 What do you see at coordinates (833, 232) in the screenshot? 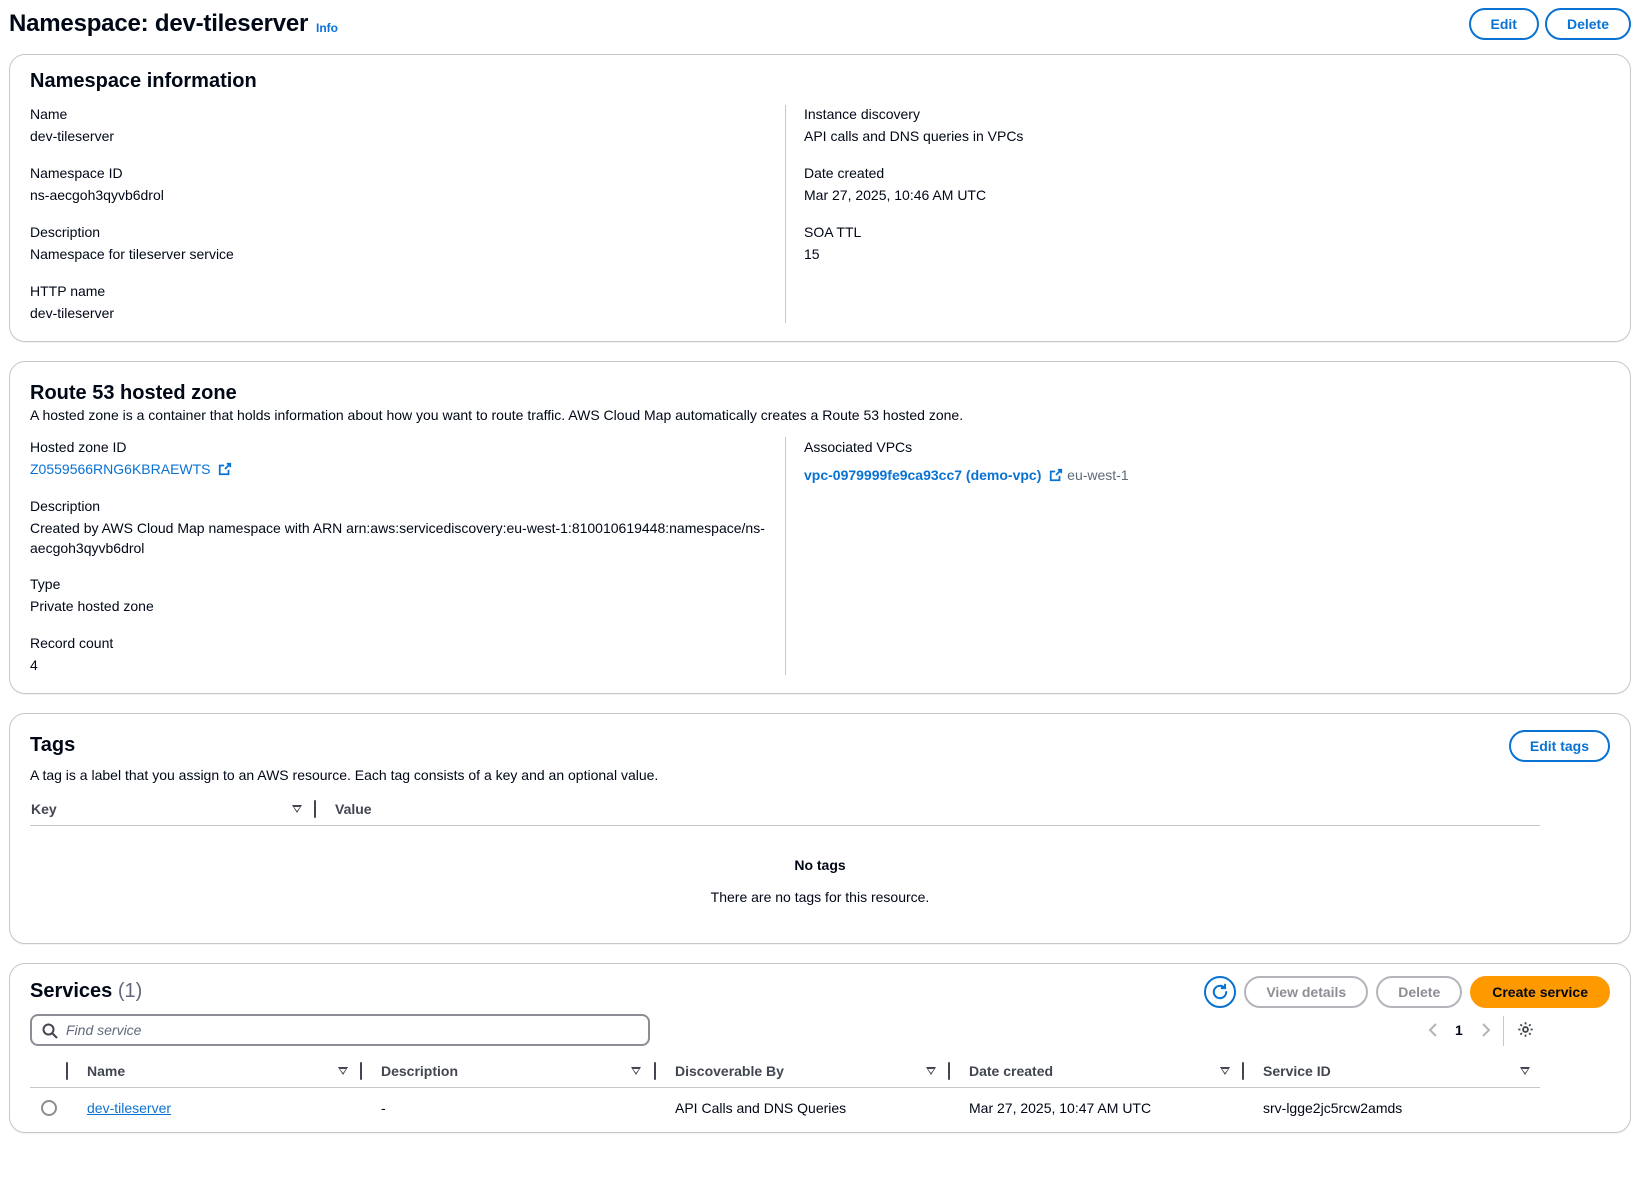
I see `field-label: SOA TTL` at bounding box center [833, 232].